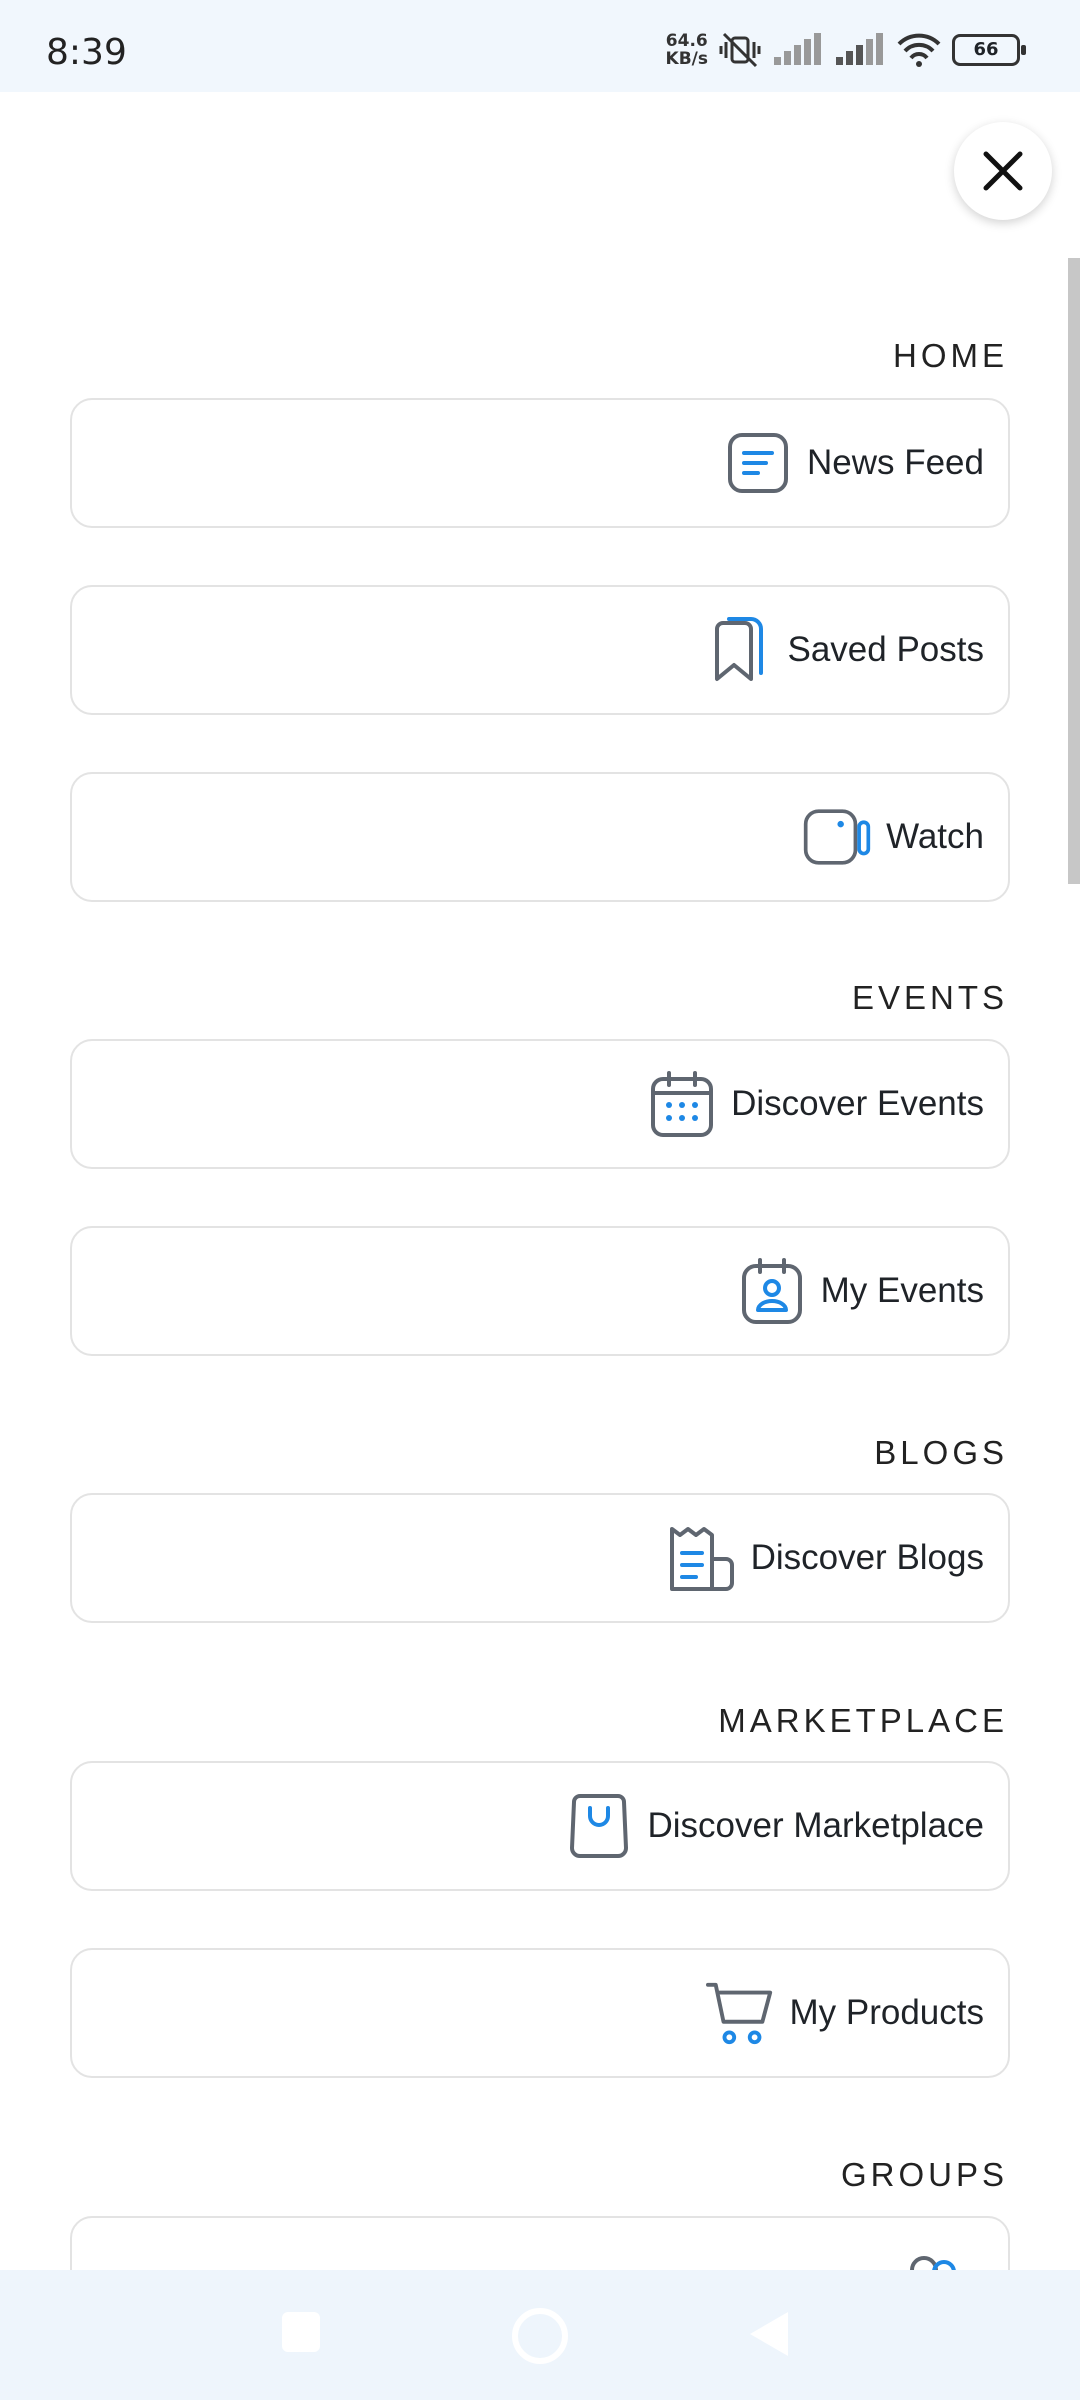  I want to click on home-button, so click(540, 2336).